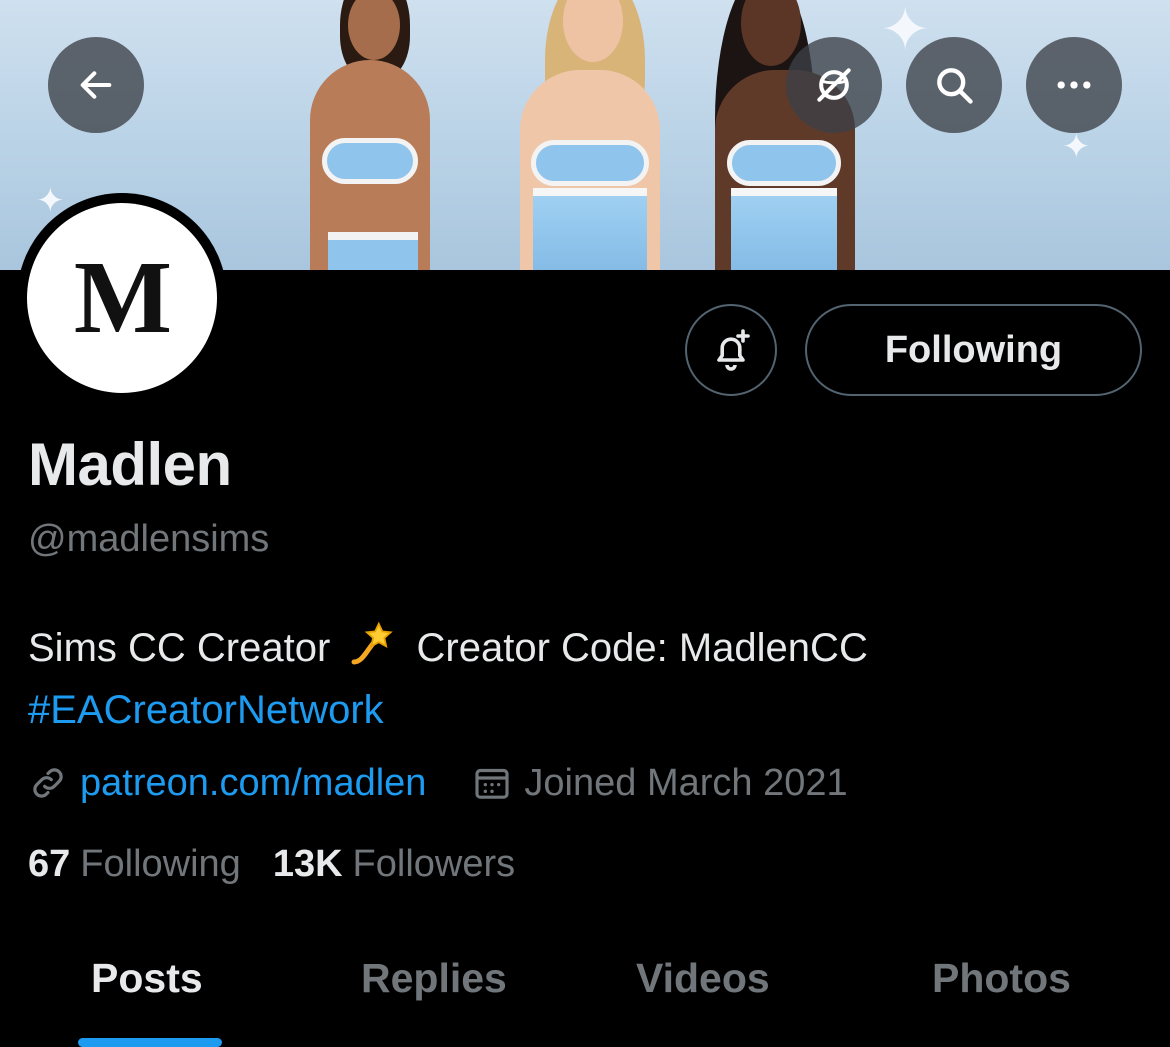 Image resolution: width=1170 pixels, height=1047 pixels. Describe the element at coordinates (206, 710) in the screenshot. I see `bio-hashtag-link: #EACreatorNetwork` at that location.